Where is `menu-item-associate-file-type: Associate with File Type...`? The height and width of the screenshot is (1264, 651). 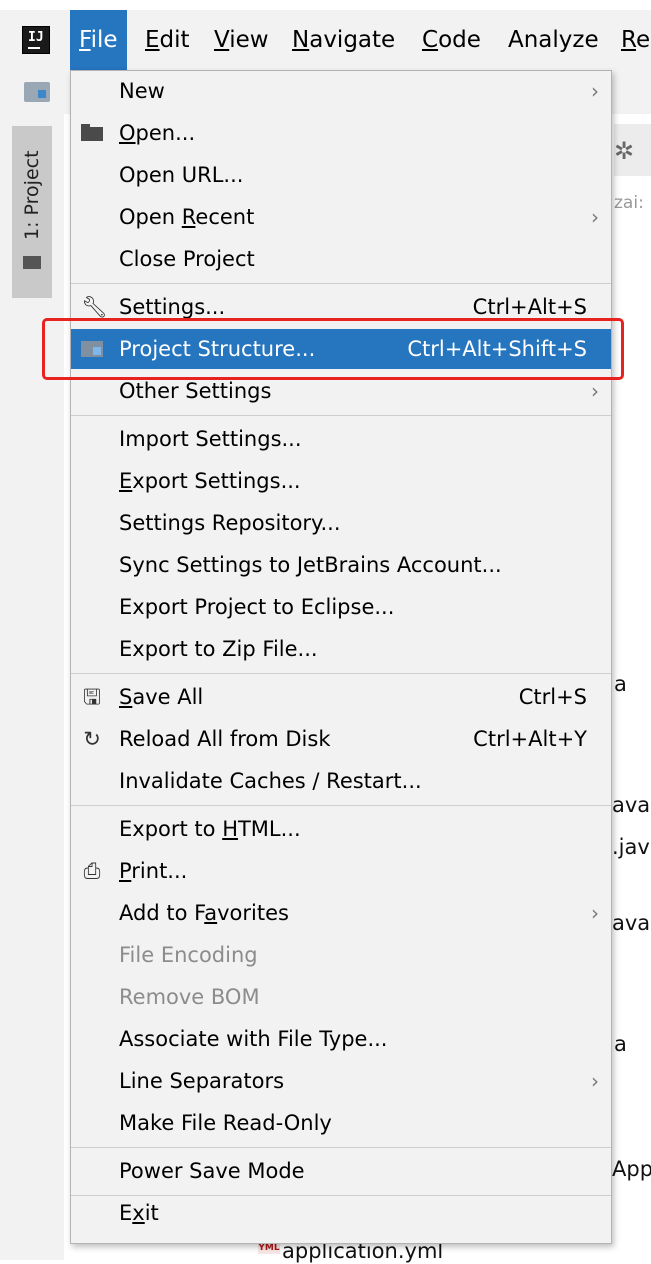
menu-item-associate-file-type: Associate with File Type... is located at coordinates (341, 1039).